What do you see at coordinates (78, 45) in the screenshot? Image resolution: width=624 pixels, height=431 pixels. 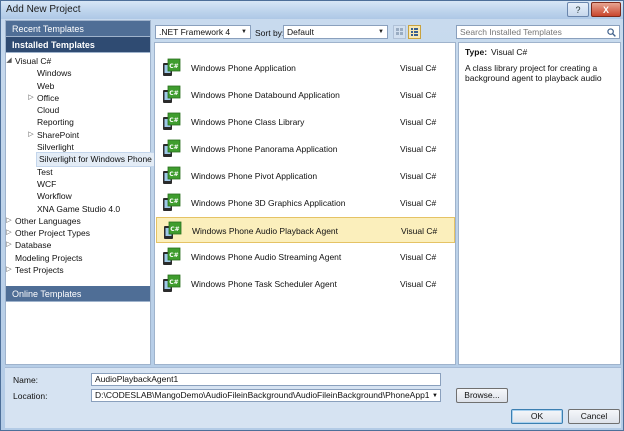 I see `installed-templates-header: Installed Templates` at bounding box center [78, 45].